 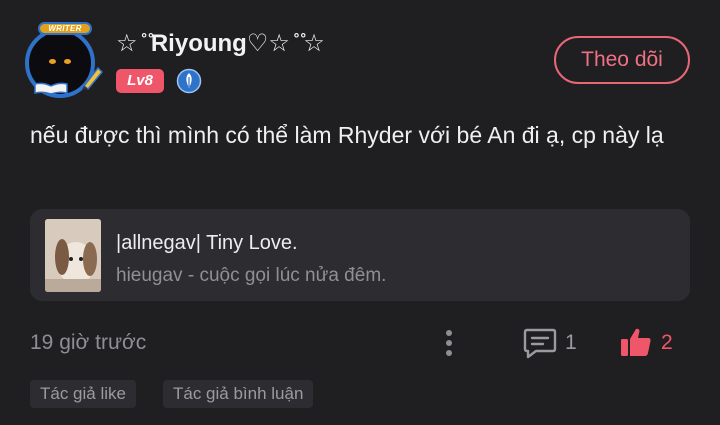 I want to click on pen-icon, so click(x=93, y=78).